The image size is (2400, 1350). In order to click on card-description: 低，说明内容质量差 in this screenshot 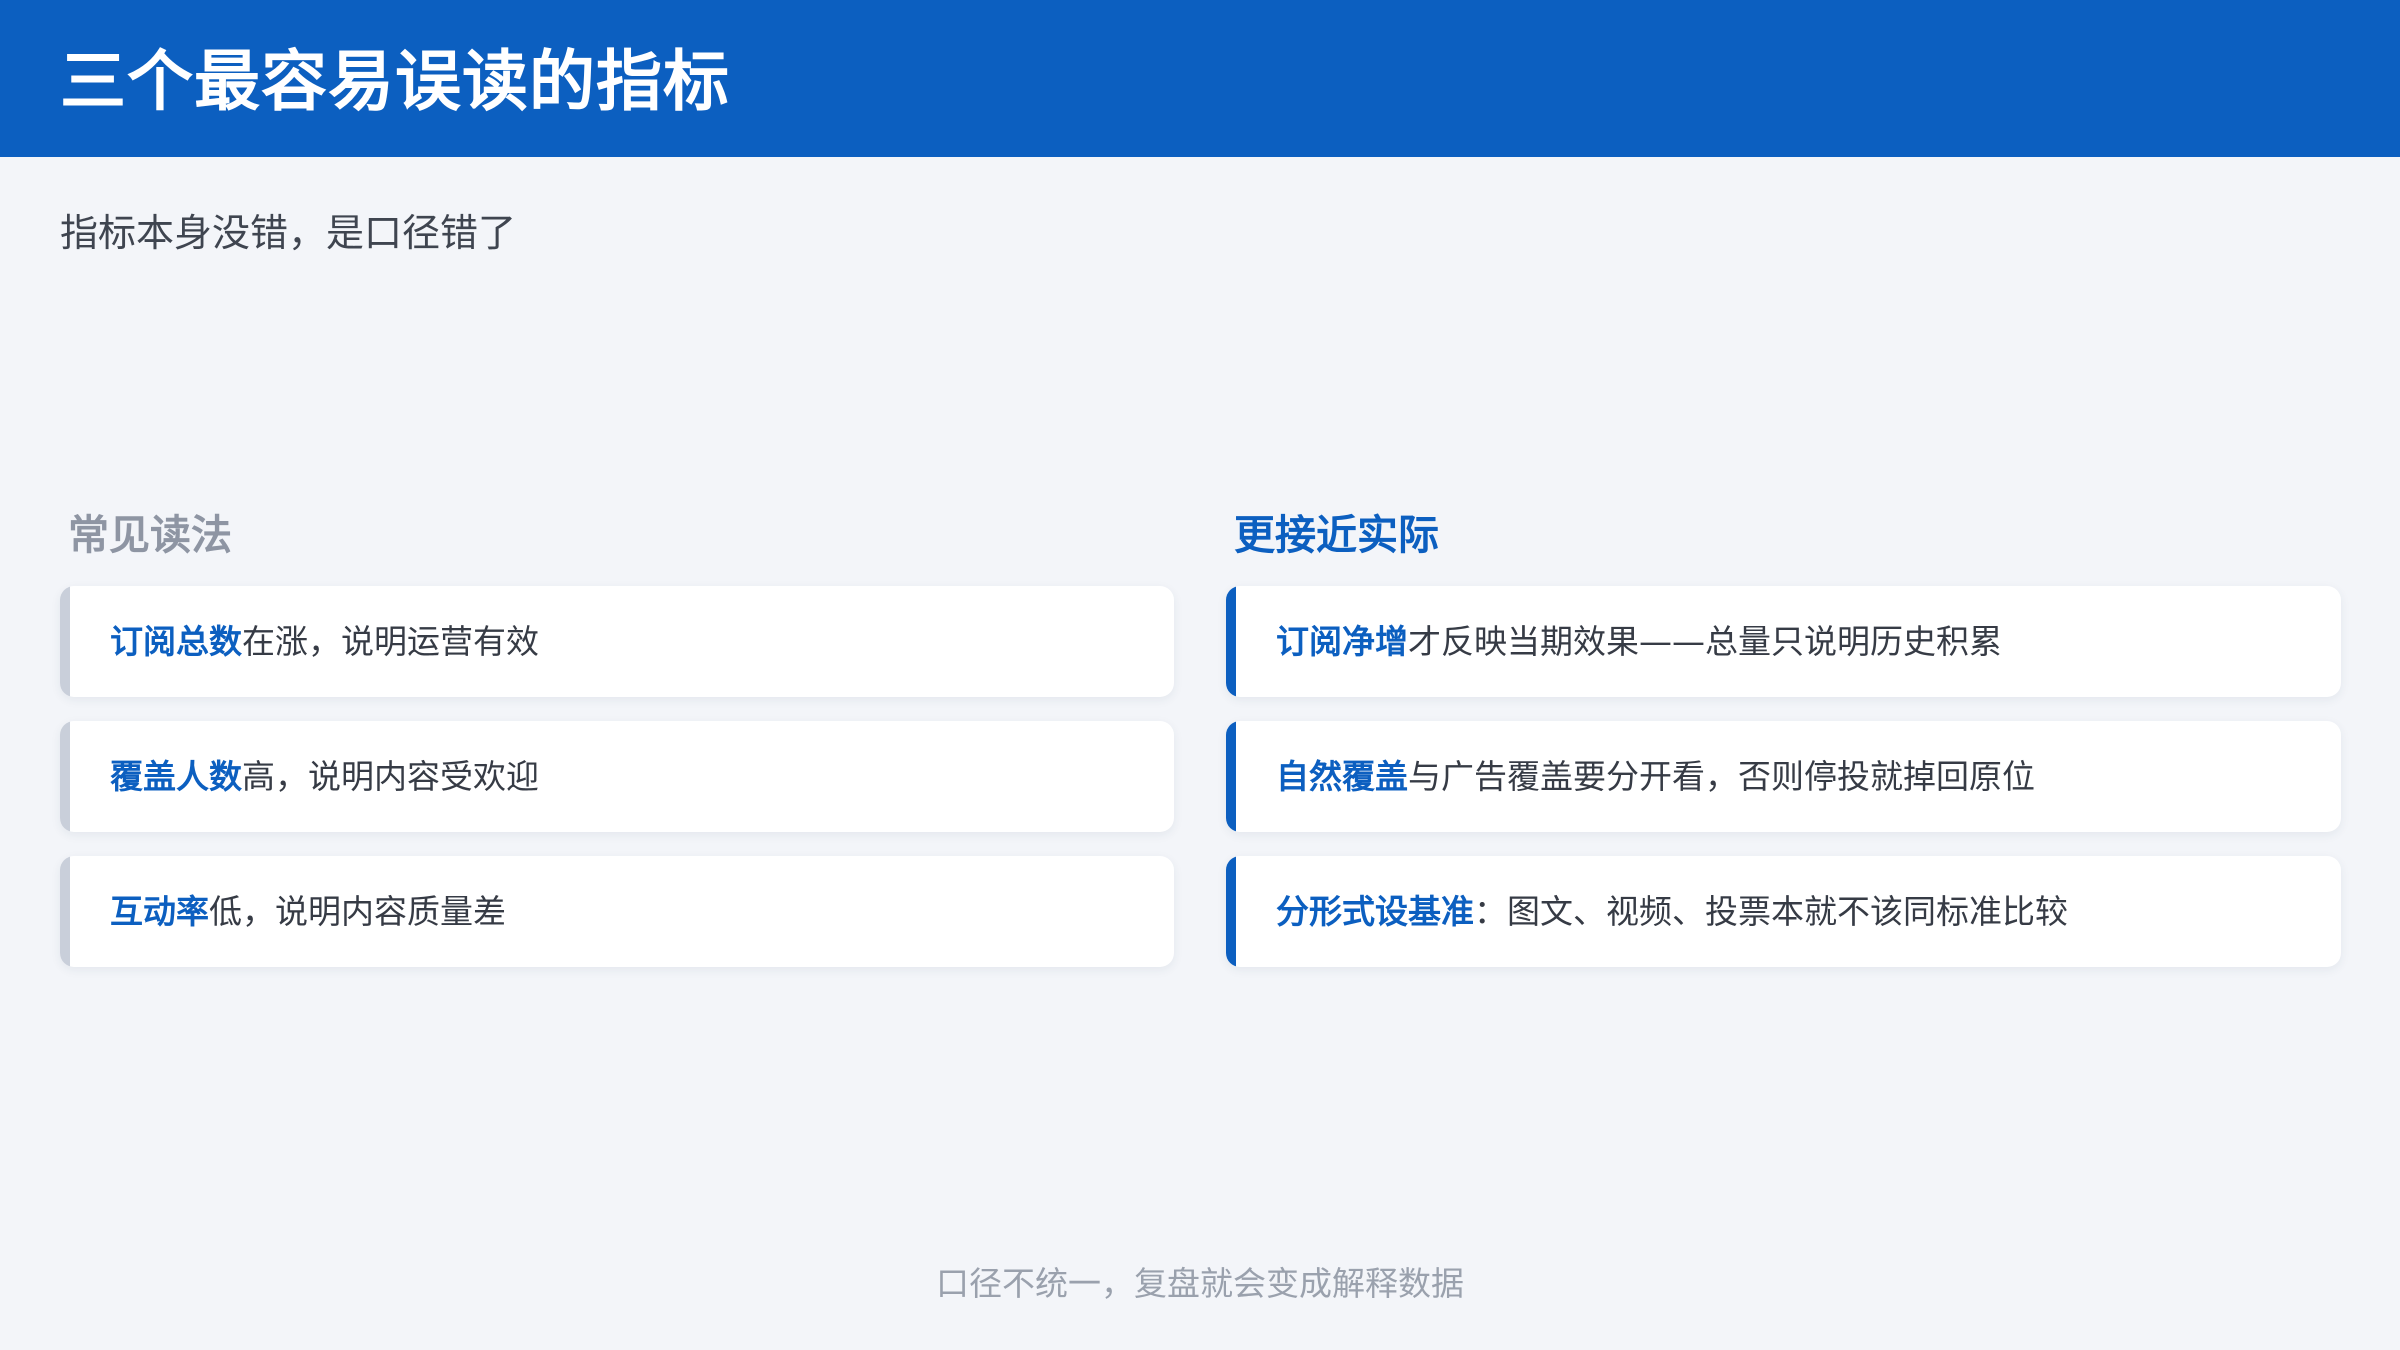, I will do `click(357, 911)`.